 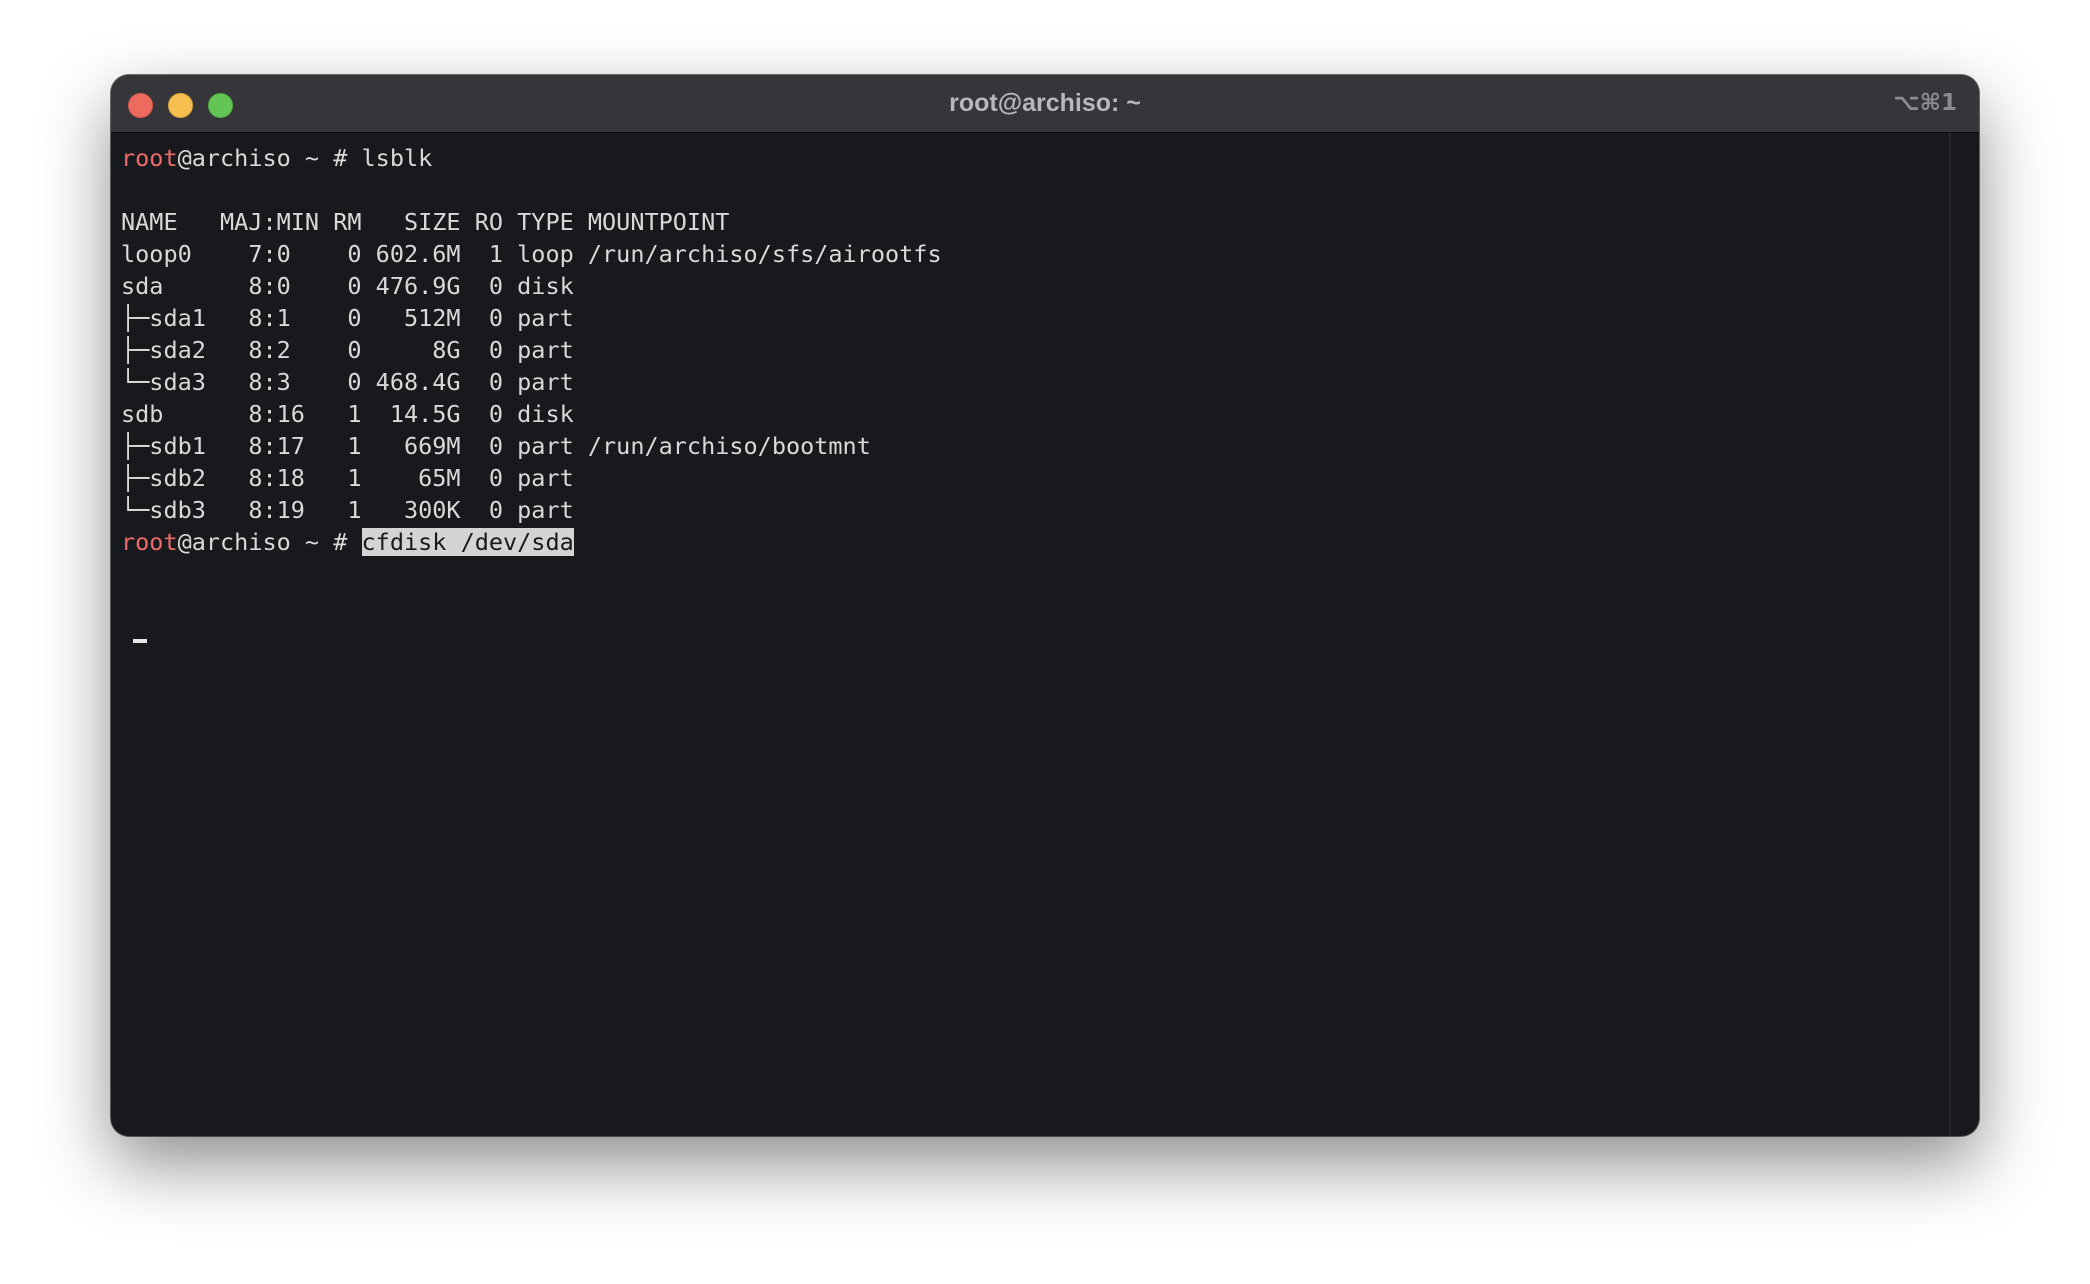 I want to click on lsblk-row: sda 8:0 0 476.9G 0 disk, so click(x=354, y=286).